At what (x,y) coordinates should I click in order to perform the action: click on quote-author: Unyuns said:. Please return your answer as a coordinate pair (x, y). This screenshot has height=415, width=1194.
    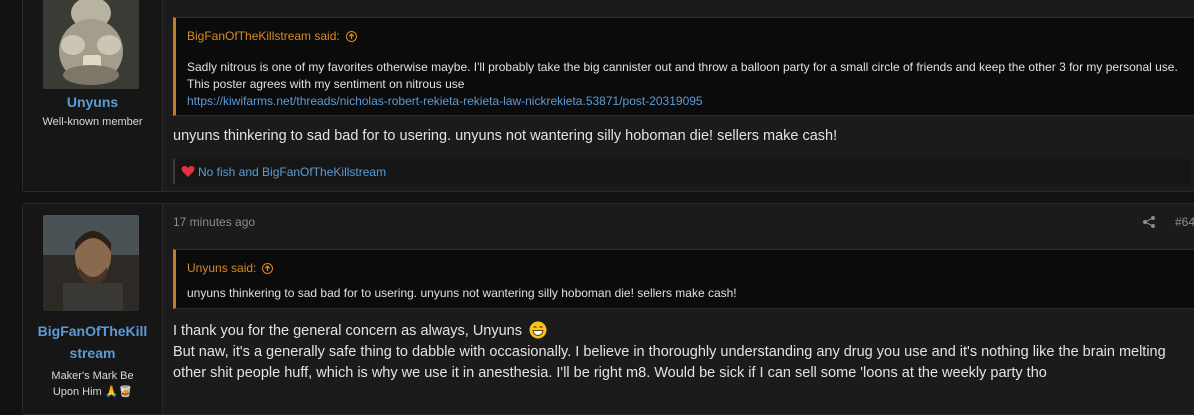
    Looking at the image, I should click on (221, 268).